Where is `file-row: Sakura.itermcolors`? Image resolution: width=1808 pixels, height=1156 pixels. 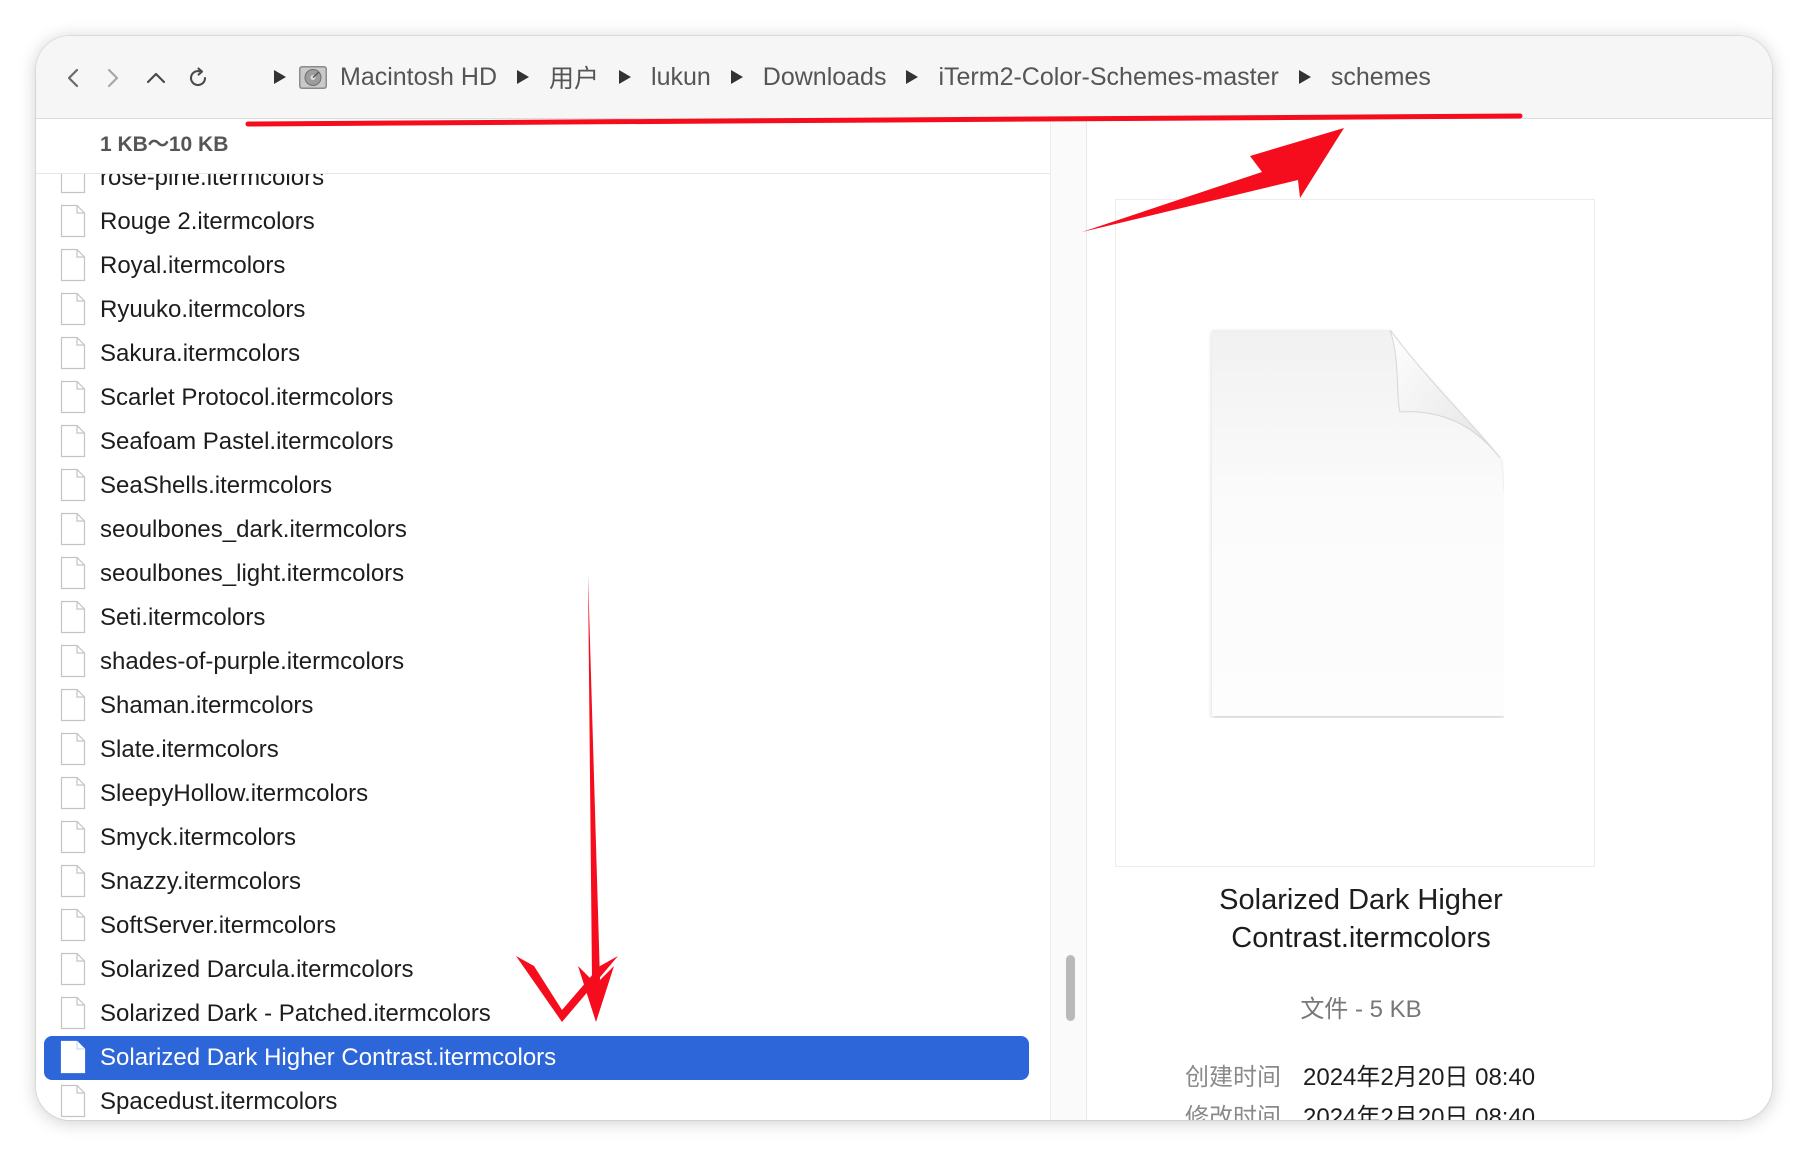
file-row: Sakura.itermcolors is located at coordinates (536, 354).